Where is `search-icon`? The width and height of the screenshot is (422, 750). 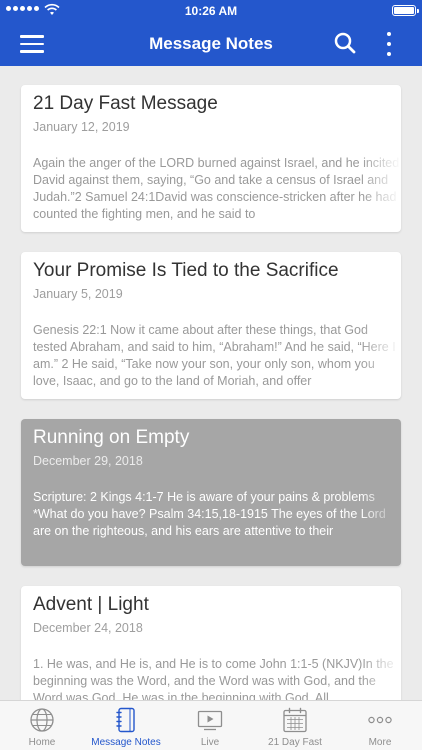
search-icon is located at coordinates (345, 43).